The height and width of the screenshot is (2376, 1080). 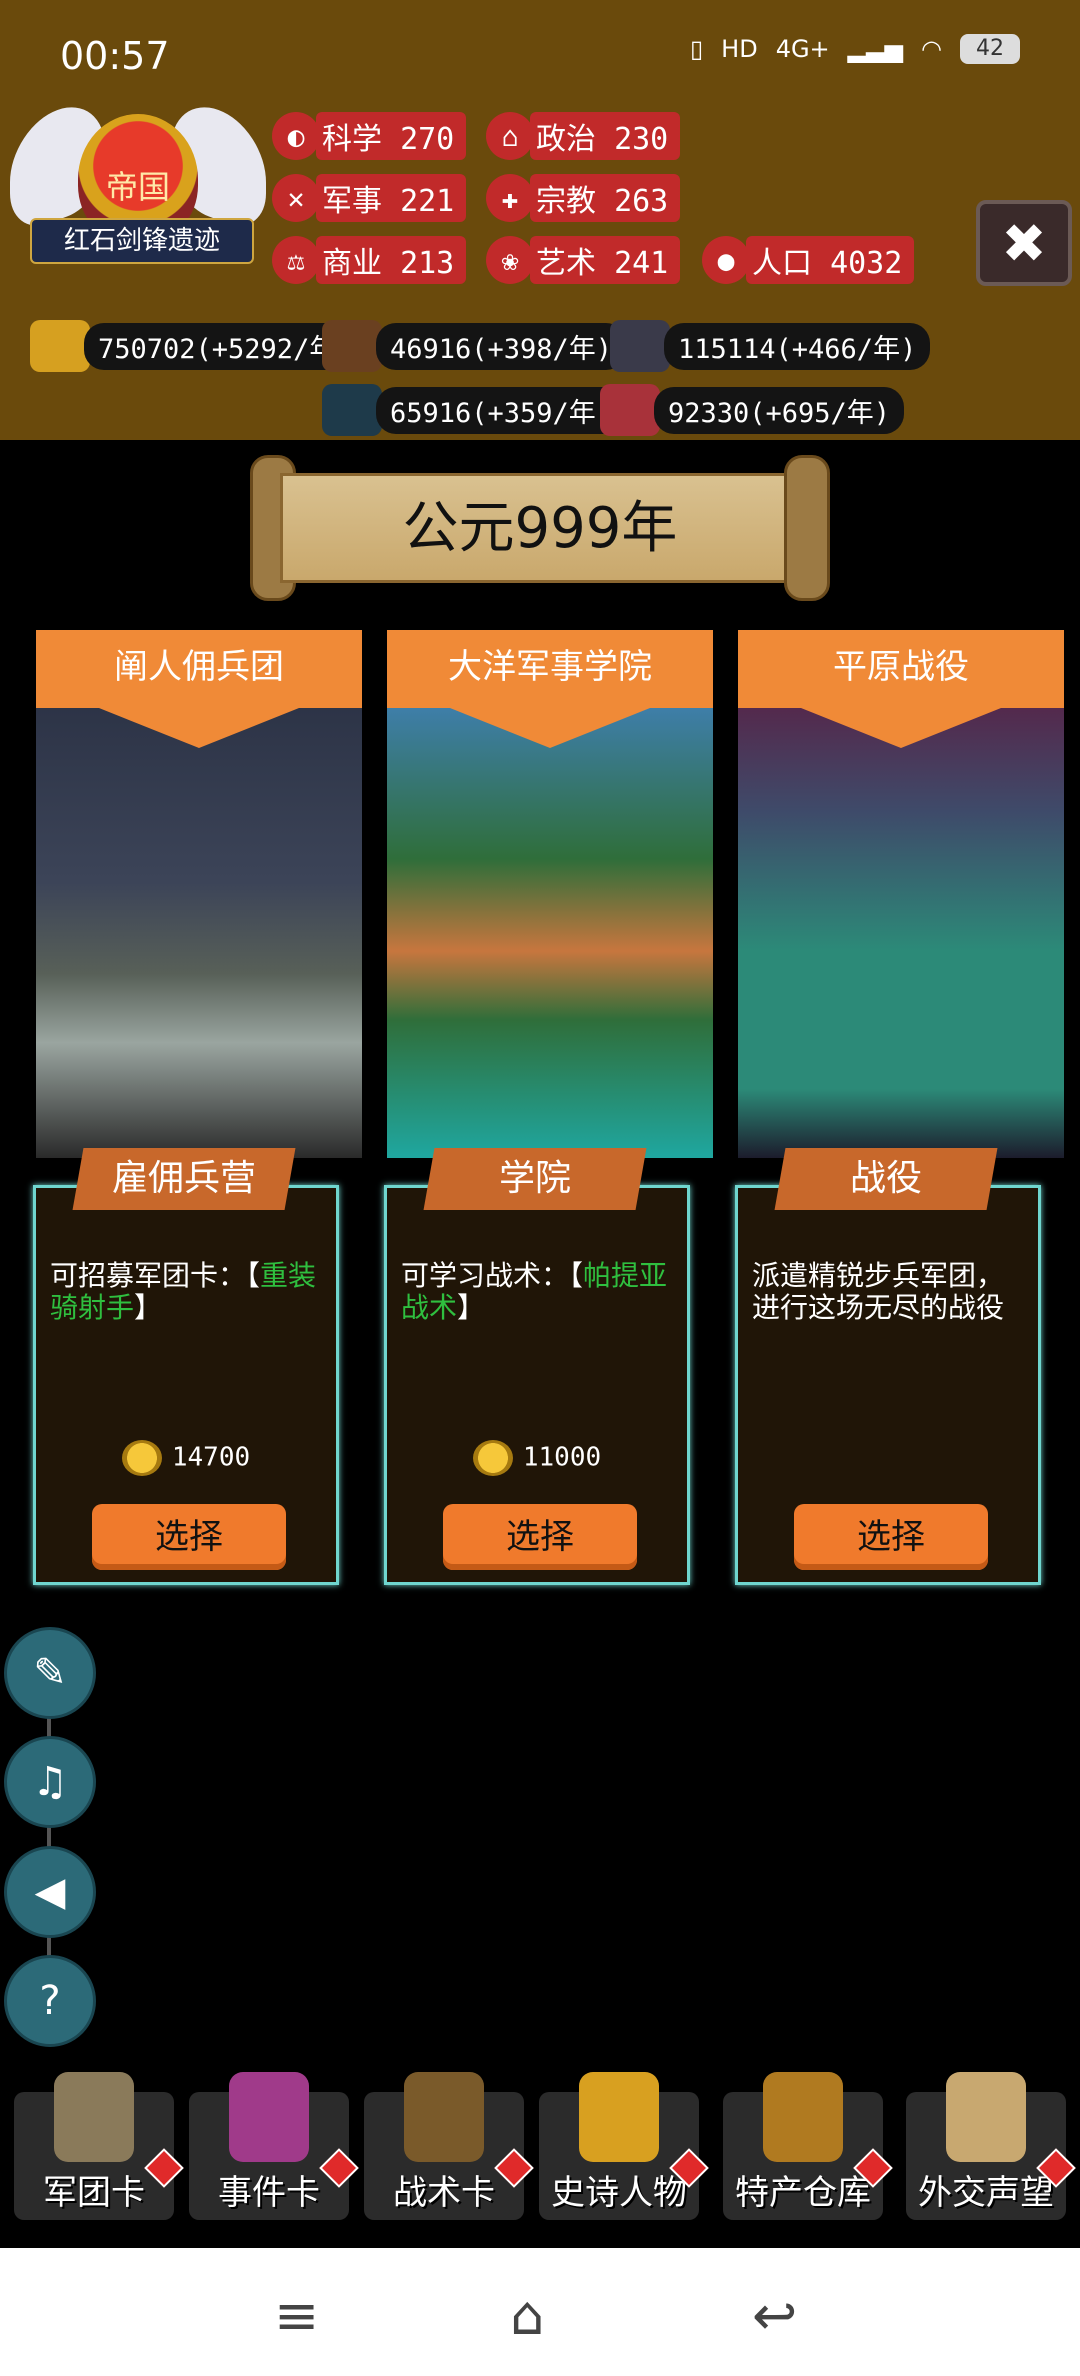 What do you see at coordinates (990, 49) in the screenshot?
I see `battery-icon: 42` at bounding box center [990, 49].